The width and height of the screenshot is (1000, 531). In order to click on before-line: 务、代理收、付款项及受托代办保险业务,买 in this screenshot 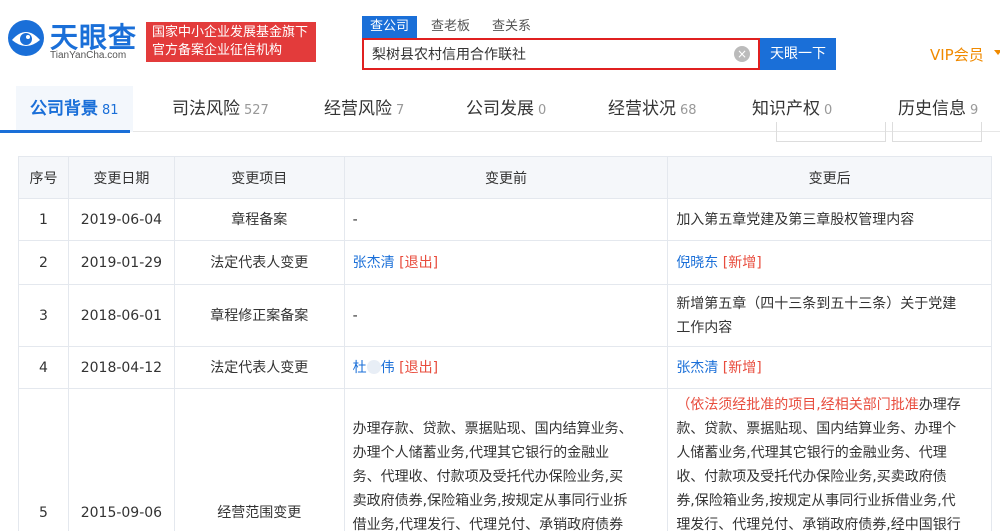, I will do `click(488, 477)`.